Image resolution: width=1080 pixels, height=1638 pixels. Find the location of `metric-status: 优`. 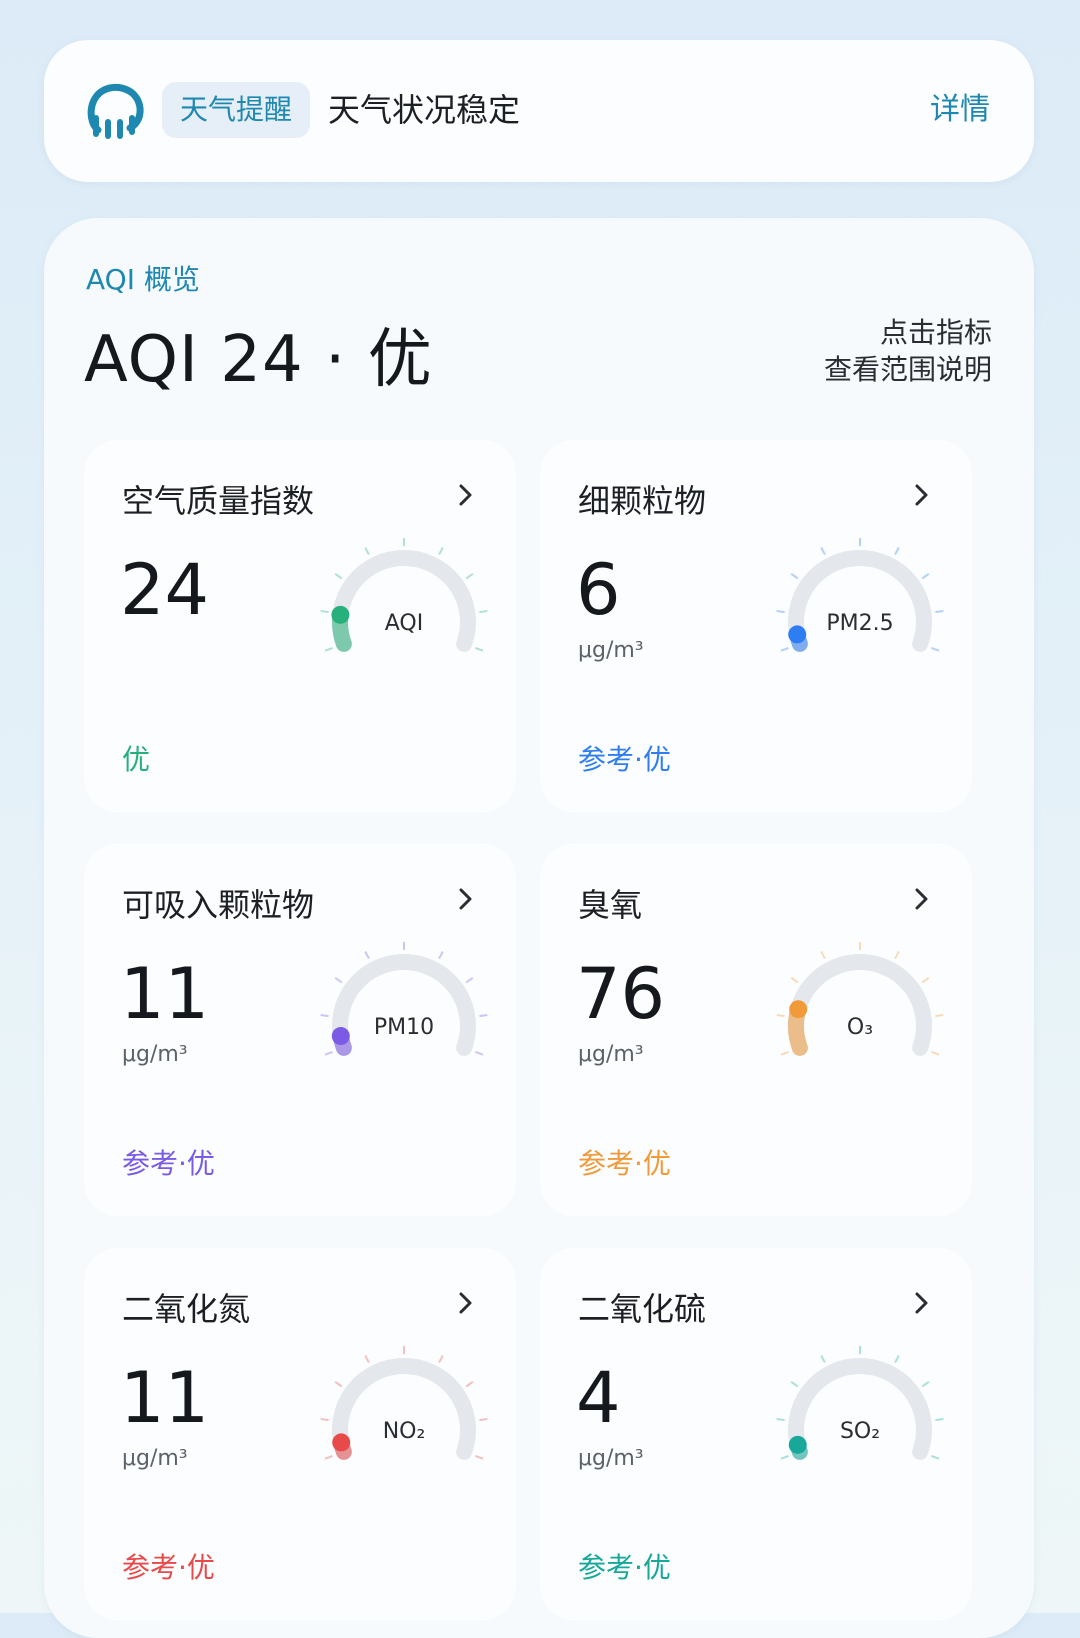

metric-status: 优 is located at coordinates (136, 759).